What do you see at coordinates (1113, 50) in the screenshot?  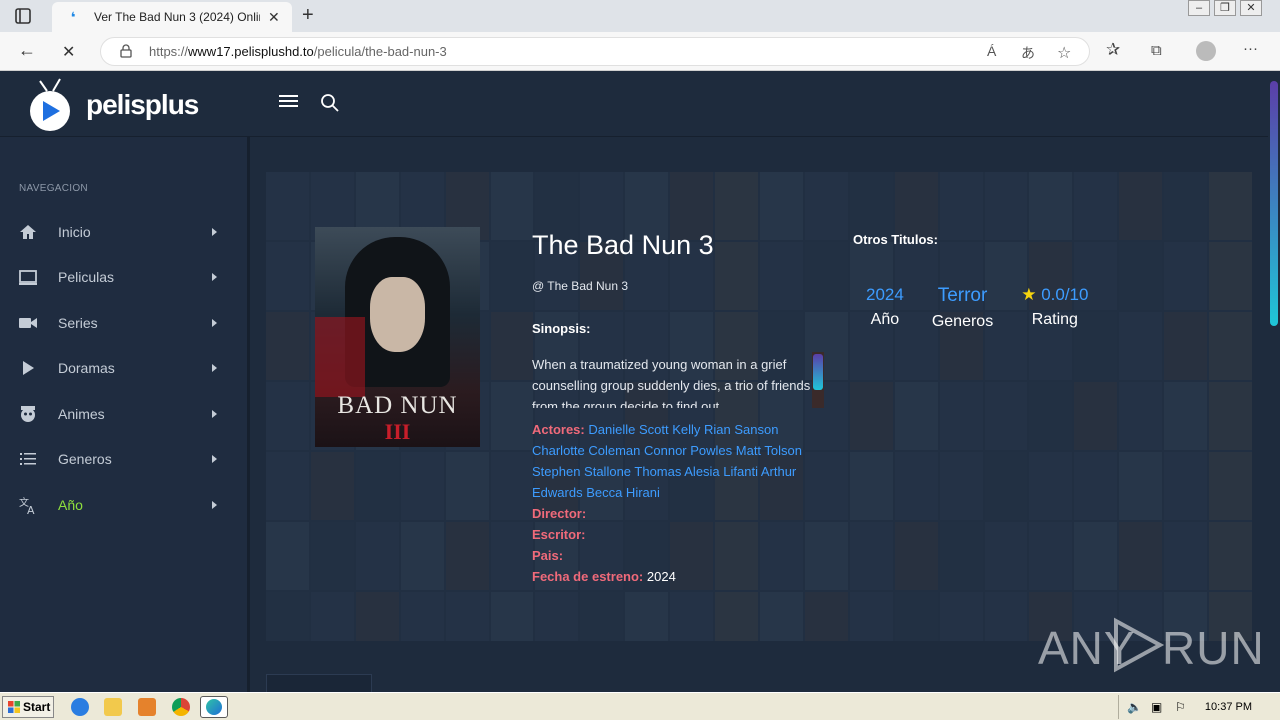 I see `favorites-icon: ✰` at bounding box center [1113, 50].